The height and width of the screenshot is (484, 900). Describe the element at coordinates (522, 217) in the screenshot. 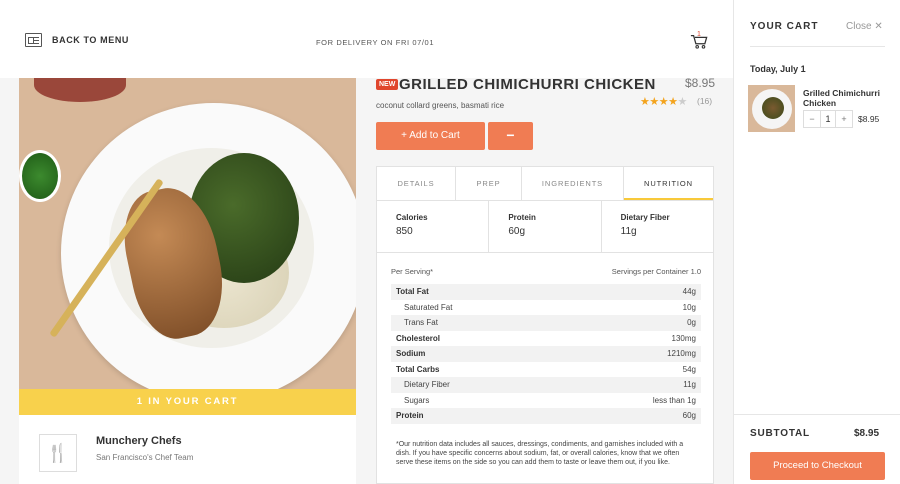

I see `macro-label: Protein` at that location.